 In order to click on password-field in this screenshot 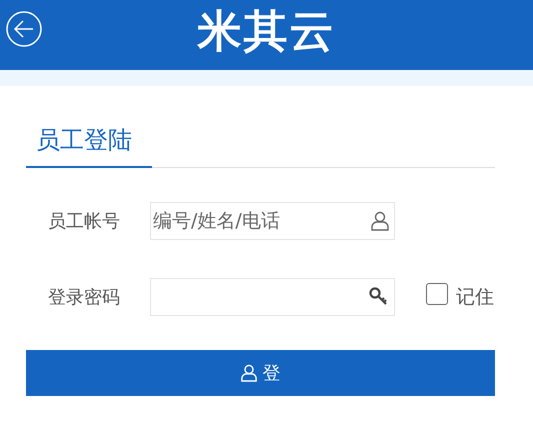, I will do `click(272, 297)`.